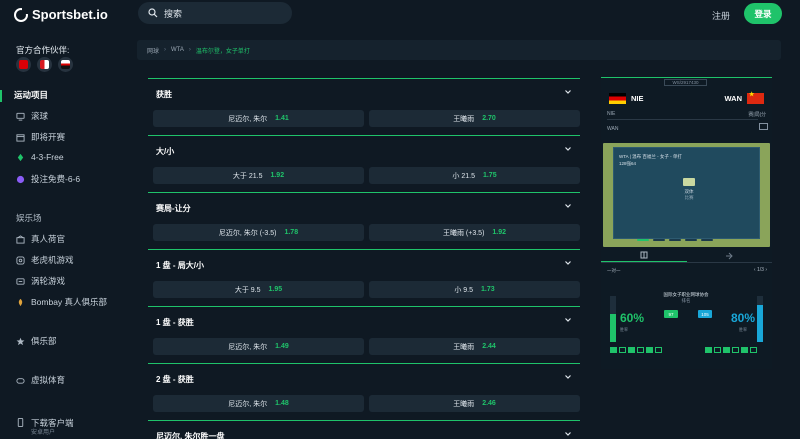  What do you see at coordinates (364, 106) in the screenshot?
I see `market-match-winner: 获胜 尼迈尔, 朱尔 1.41 王曦雨 2.70` at bounding box center [364, 106].